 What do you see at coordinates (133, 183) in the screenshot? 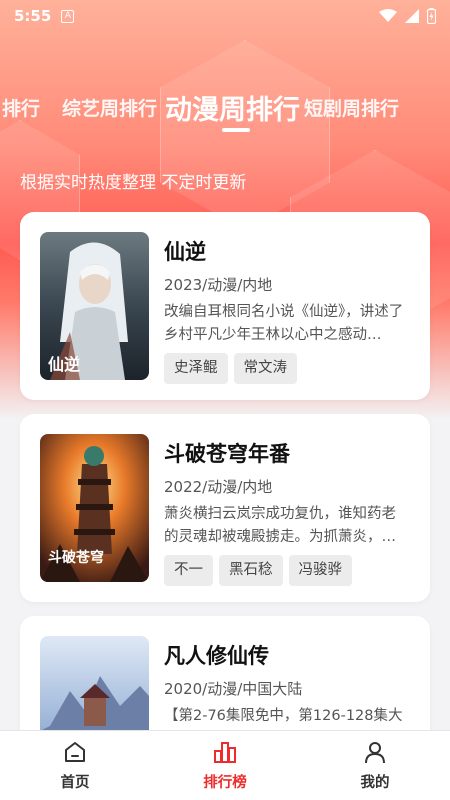
I see `ranking-subtitle: 根据实时热度整理 不定时更新` at bounding box center [133, 183].